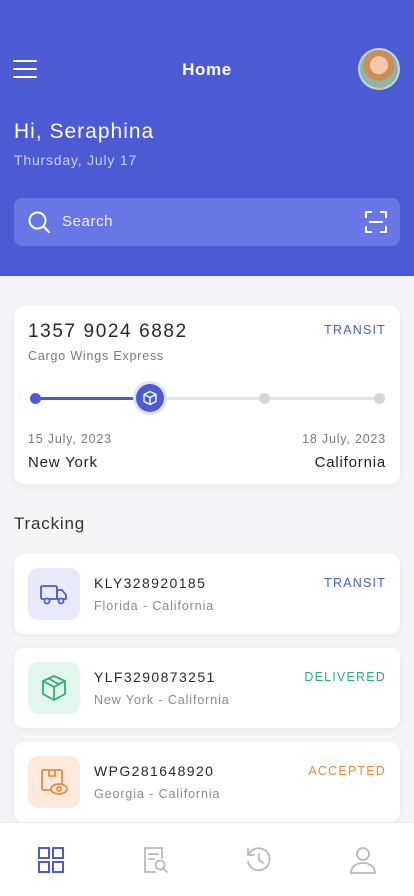  Describe the element at coordinates (70, 439) in the screenshot. I see `origin-date: 15 July, 2023` at that location.